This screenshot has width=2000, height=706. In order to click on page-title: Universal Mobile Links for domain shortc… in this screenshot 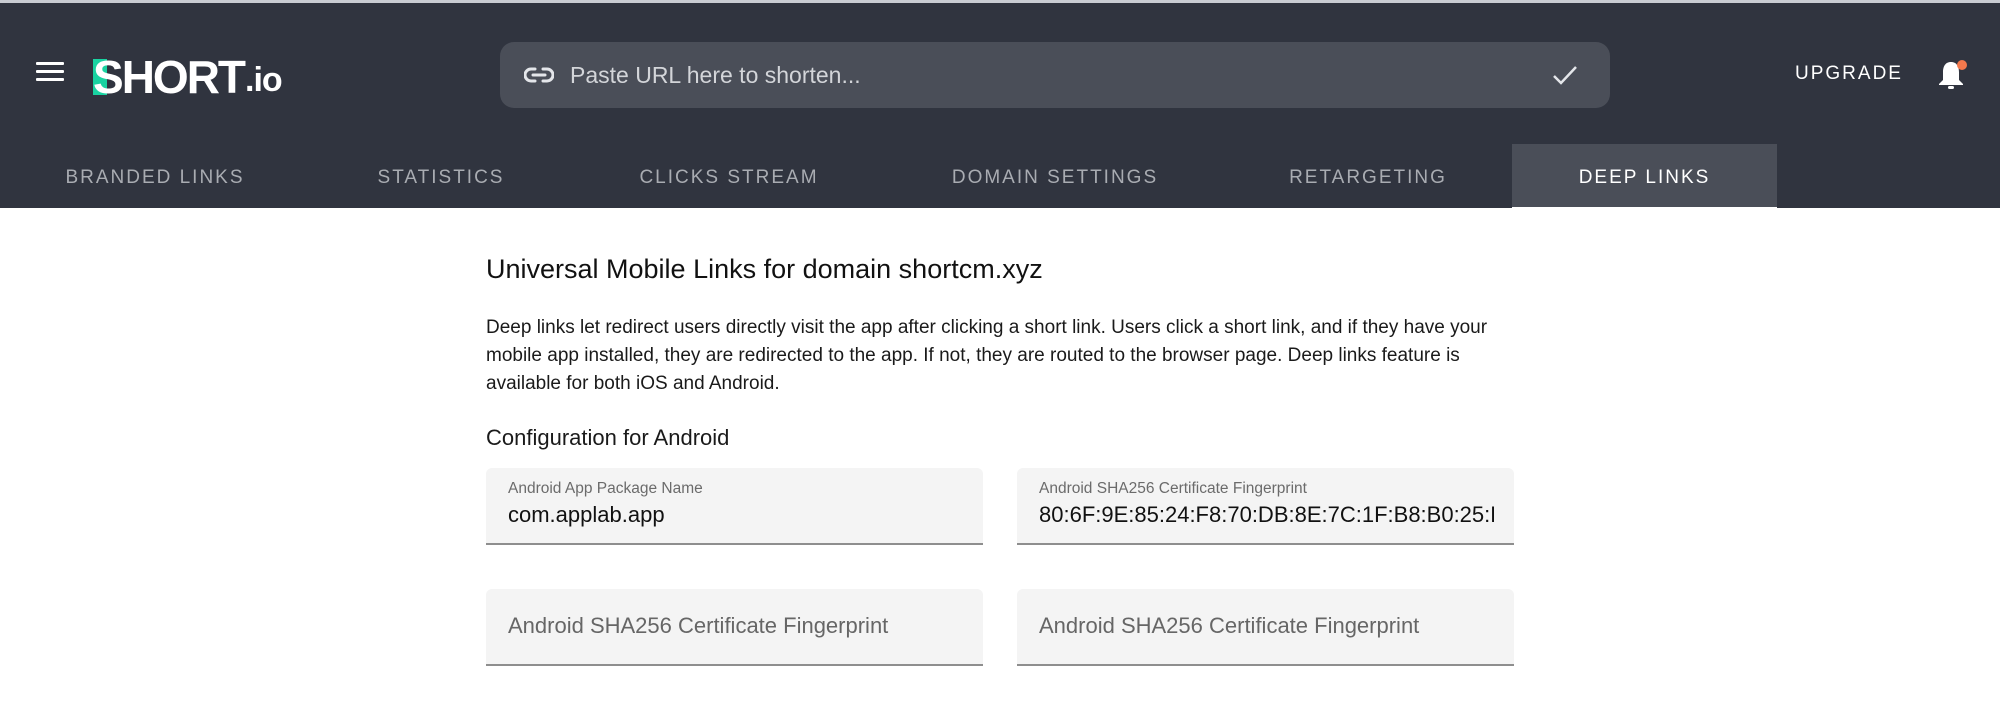, I will do `click(764, 269)`.